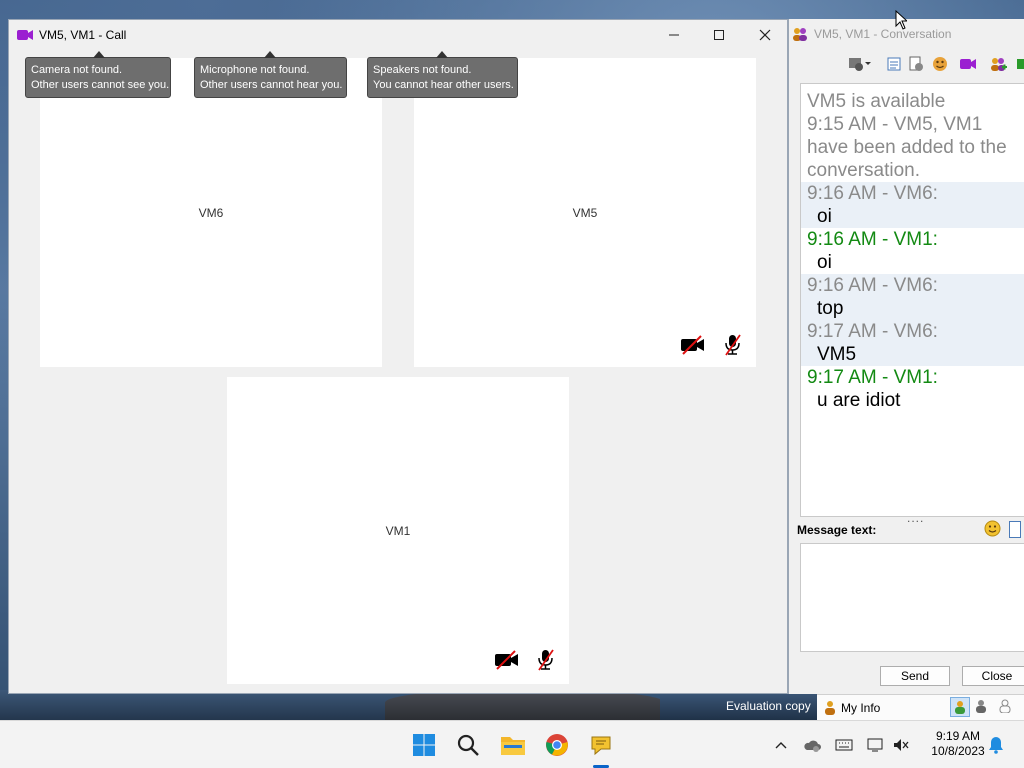 Image resolution: width=1024 pixels, height=768 pixels. What do you see at coordinates (967, 64) in the screenshot?
I see `video-call-icon` at bounding box center [967, 64].